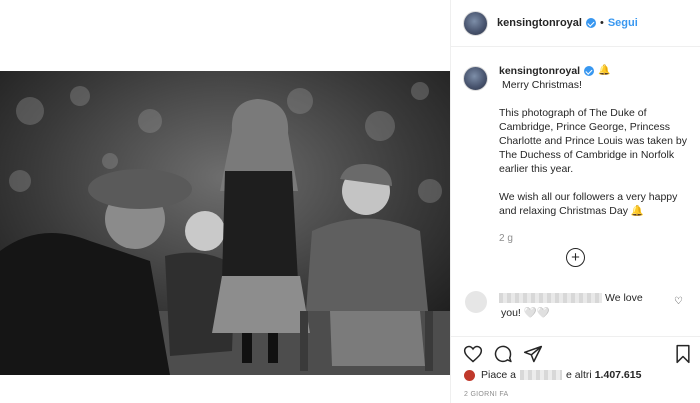 Image resolution: width=700 pixels, height=403 pixels. Describe the element at coordinates (469, 375) in the screenshot. I see `liker-avatar` at that location.